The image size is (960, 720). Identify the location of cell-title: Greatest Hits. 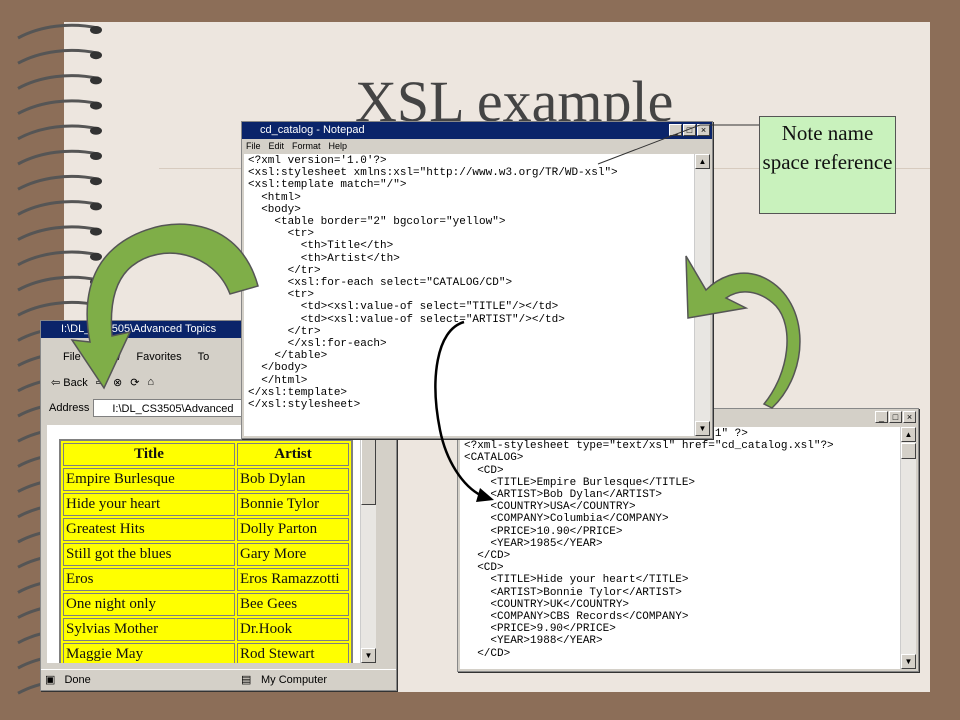
(149, 529).